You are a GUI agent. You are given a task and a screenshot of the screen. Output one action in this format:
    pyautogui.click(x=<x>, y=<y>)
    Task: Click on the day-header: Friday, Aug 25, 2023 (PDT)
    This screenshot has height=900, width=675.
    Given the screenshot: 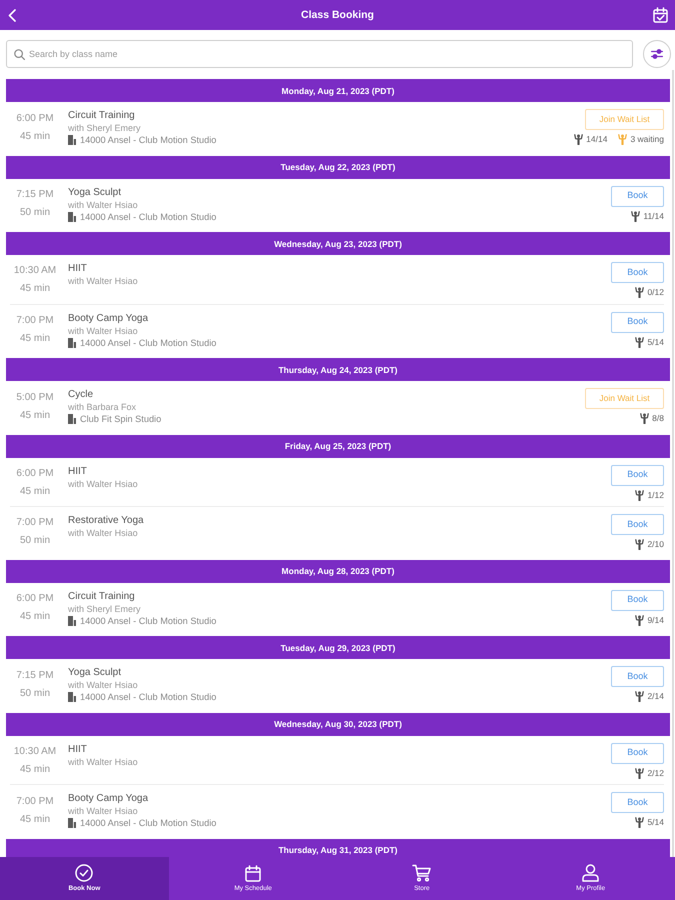 What is the action you would take?
    pyautogui.click(x=338, y=446)
    